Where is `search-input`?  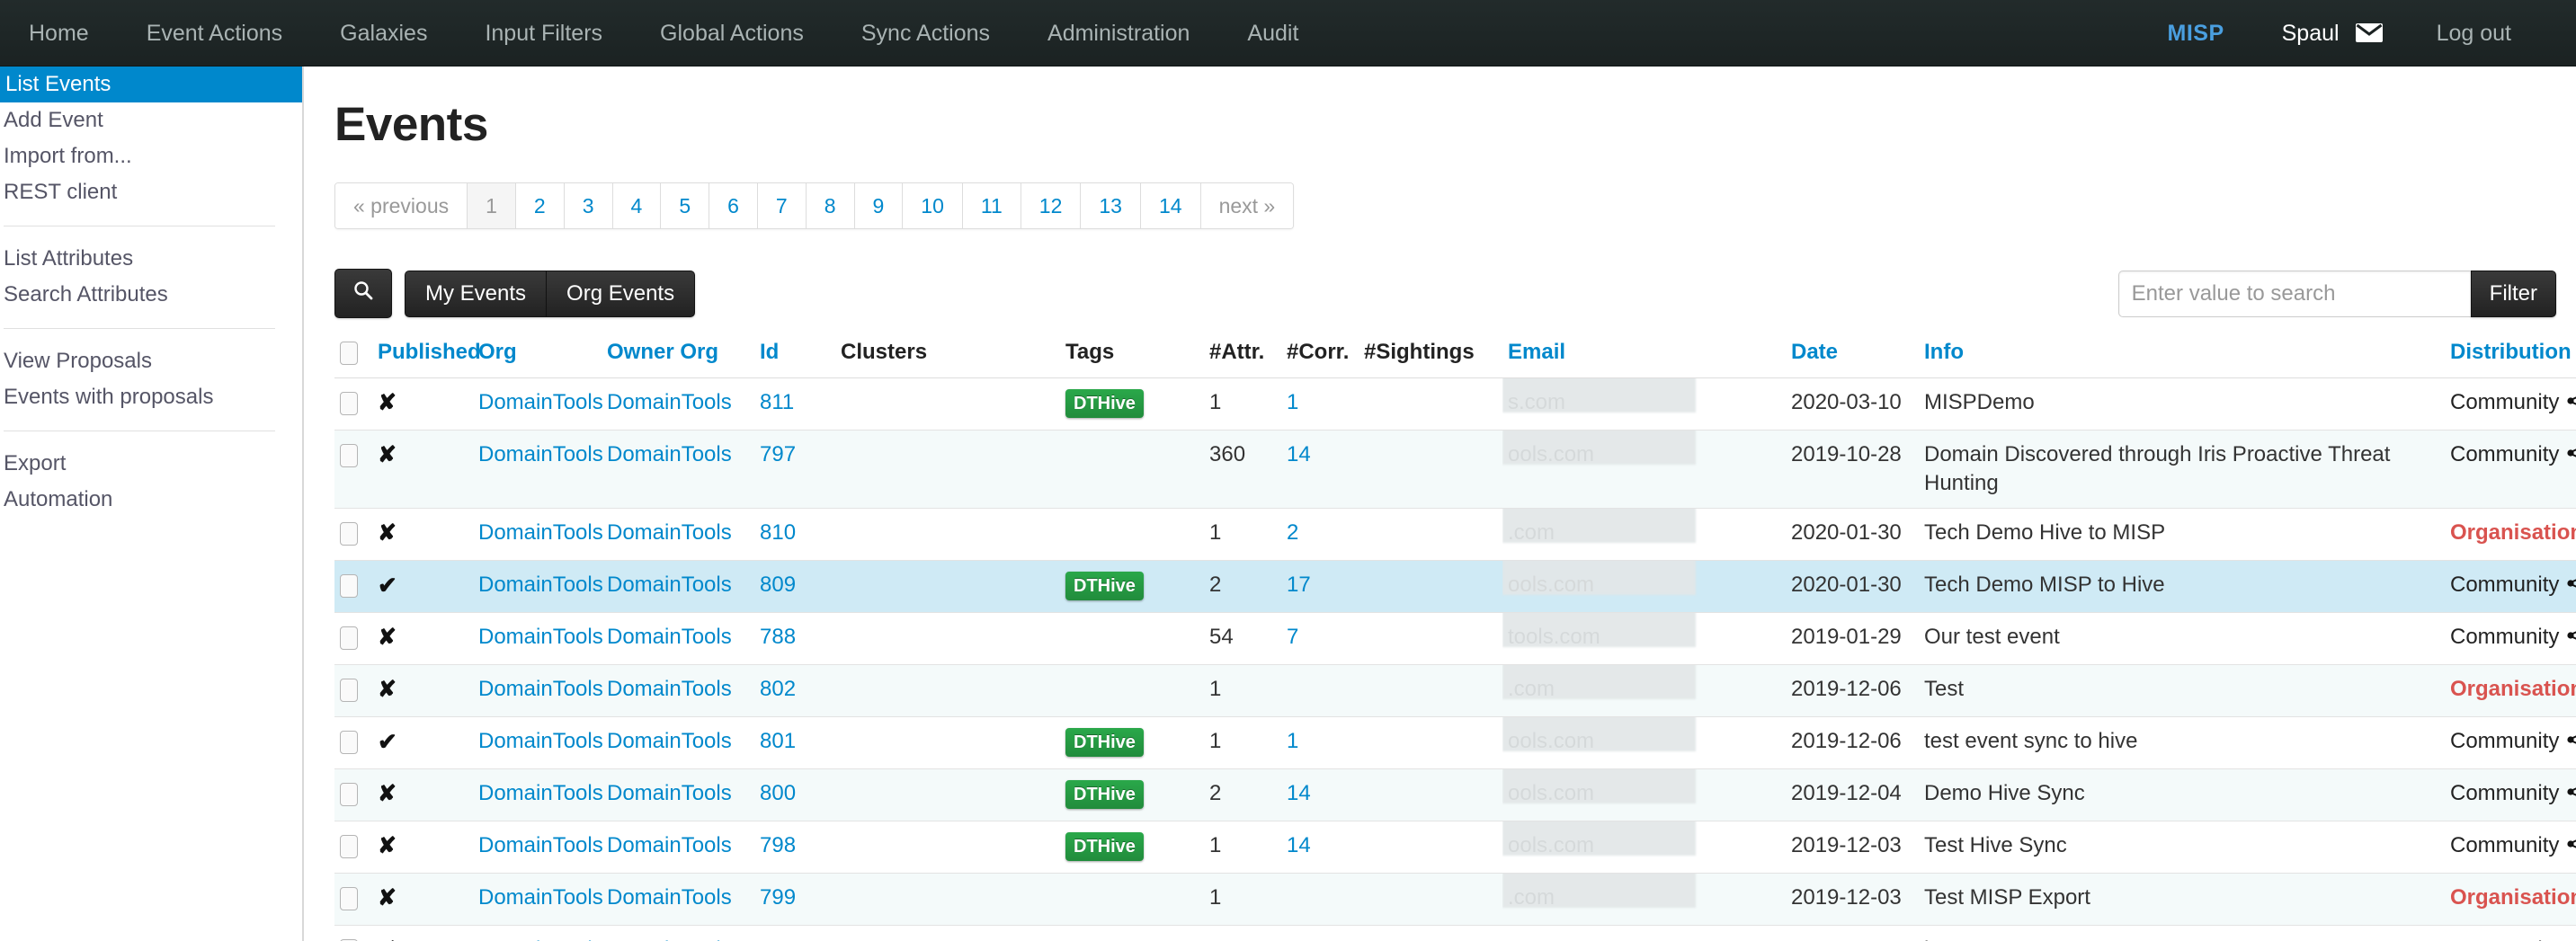 search-input is located at coordinates (2294, 293).